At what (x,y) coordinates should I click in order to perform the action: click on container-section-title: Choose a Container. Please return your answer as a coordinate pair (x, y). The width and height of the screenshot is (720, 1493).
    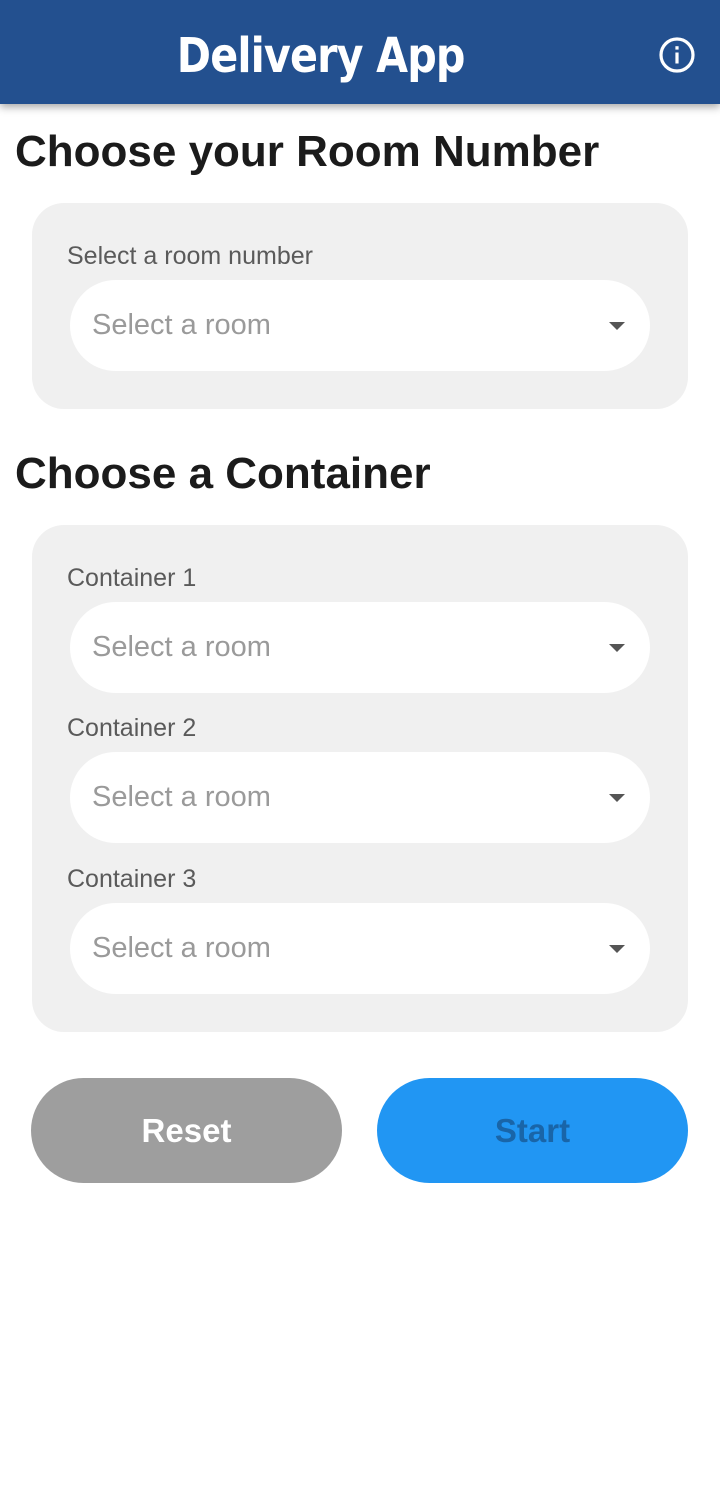
    Looking at the image, I should click on (223, 473).